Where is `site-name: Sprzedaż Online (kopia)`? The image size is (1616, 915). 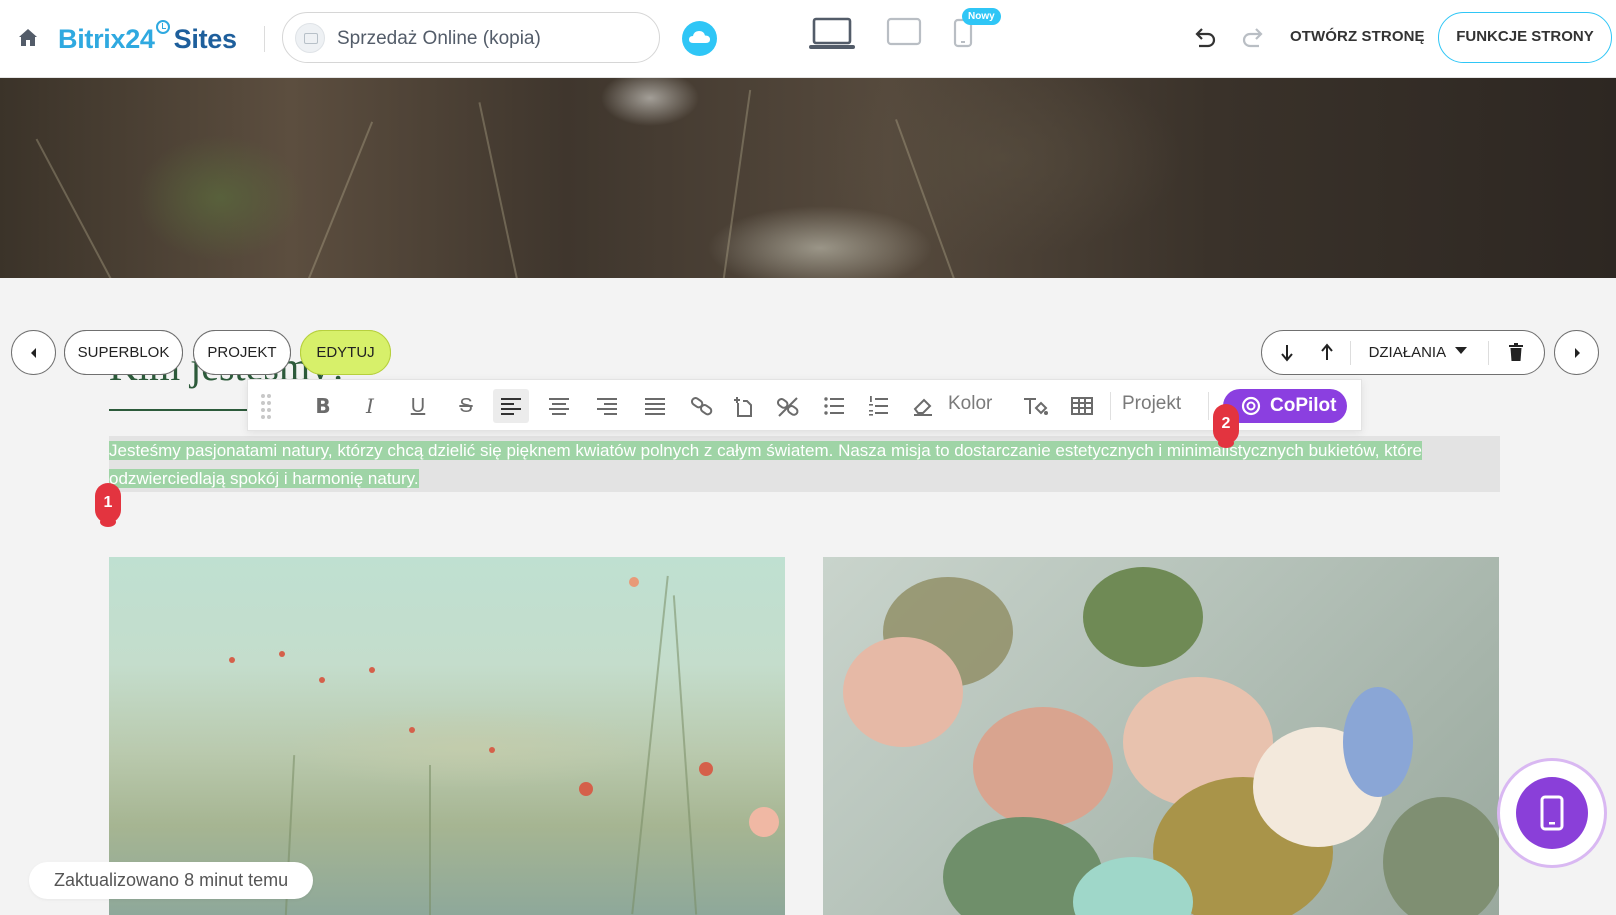 site-name: Sprzedaż Online (kopia) is located at coordinates (439, 38).